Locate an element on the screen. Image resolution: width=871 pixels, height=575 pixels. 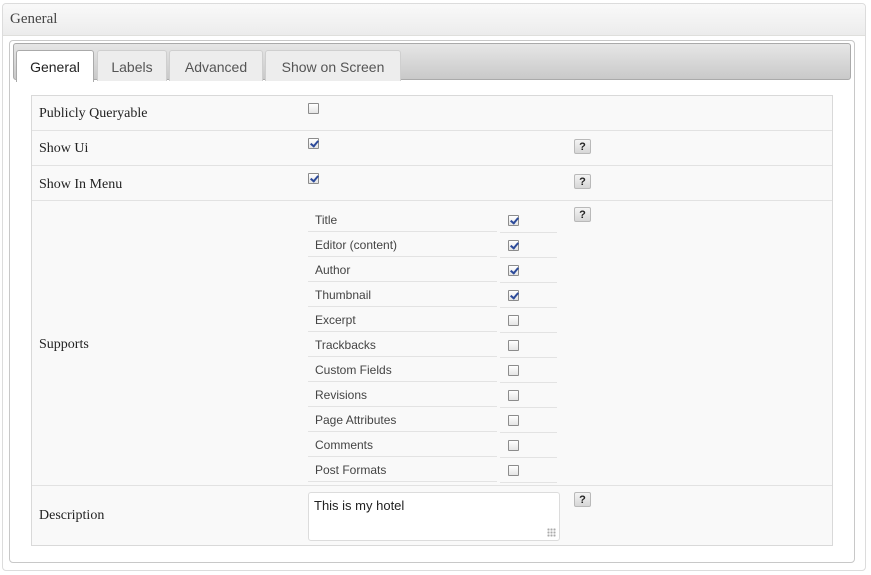
row-description: Description This is my hotel ? is located at coordinates (432, 516).